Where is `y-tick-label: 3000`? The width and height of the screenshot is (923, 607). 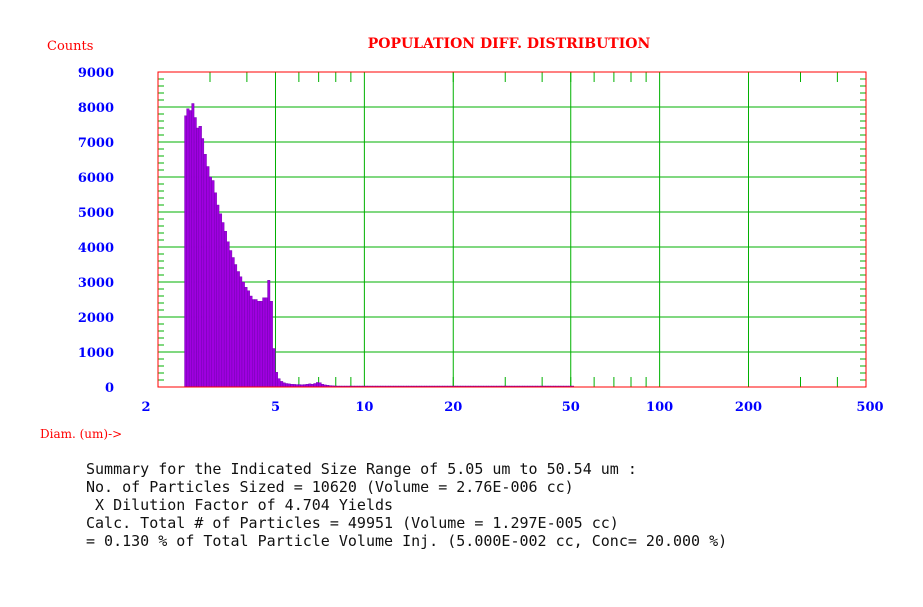
y-tick-label: 3000 is located at coordinates (96, 283).